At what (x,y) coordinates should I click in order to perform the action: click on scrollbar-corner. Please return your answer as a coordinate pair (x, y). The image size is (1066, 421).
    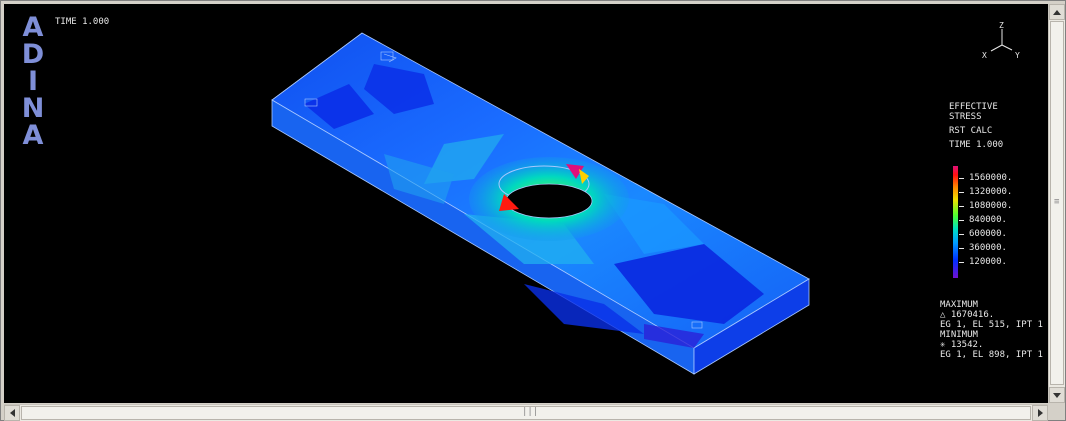
    Looking at the image, I should click on (1056, 412).